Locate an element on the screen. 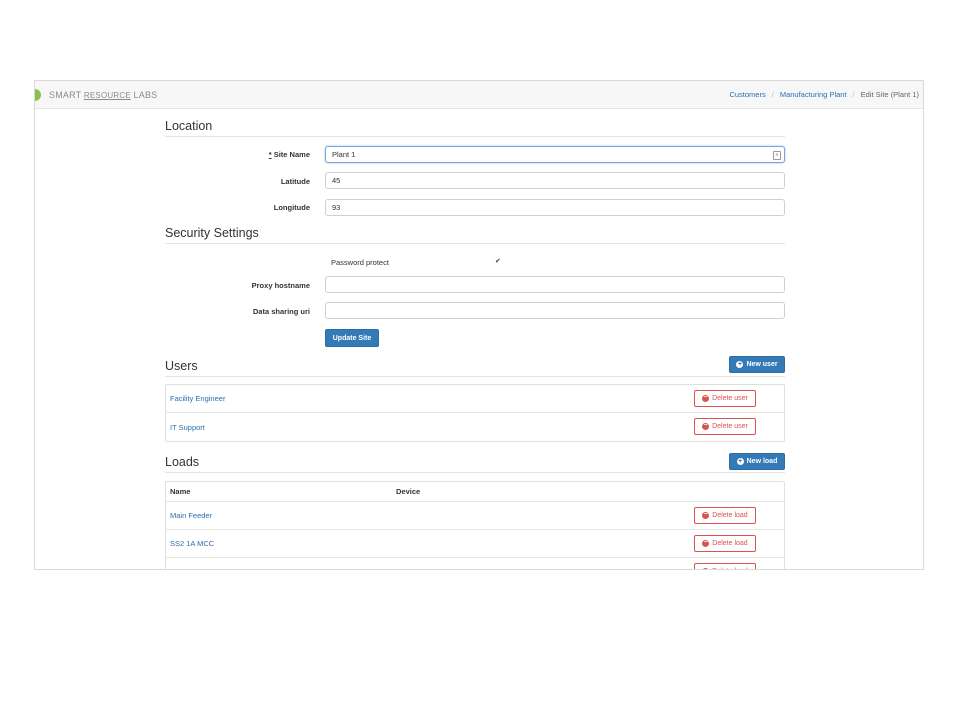  latitude-label: Latitude is located at coordinates (295, 181).